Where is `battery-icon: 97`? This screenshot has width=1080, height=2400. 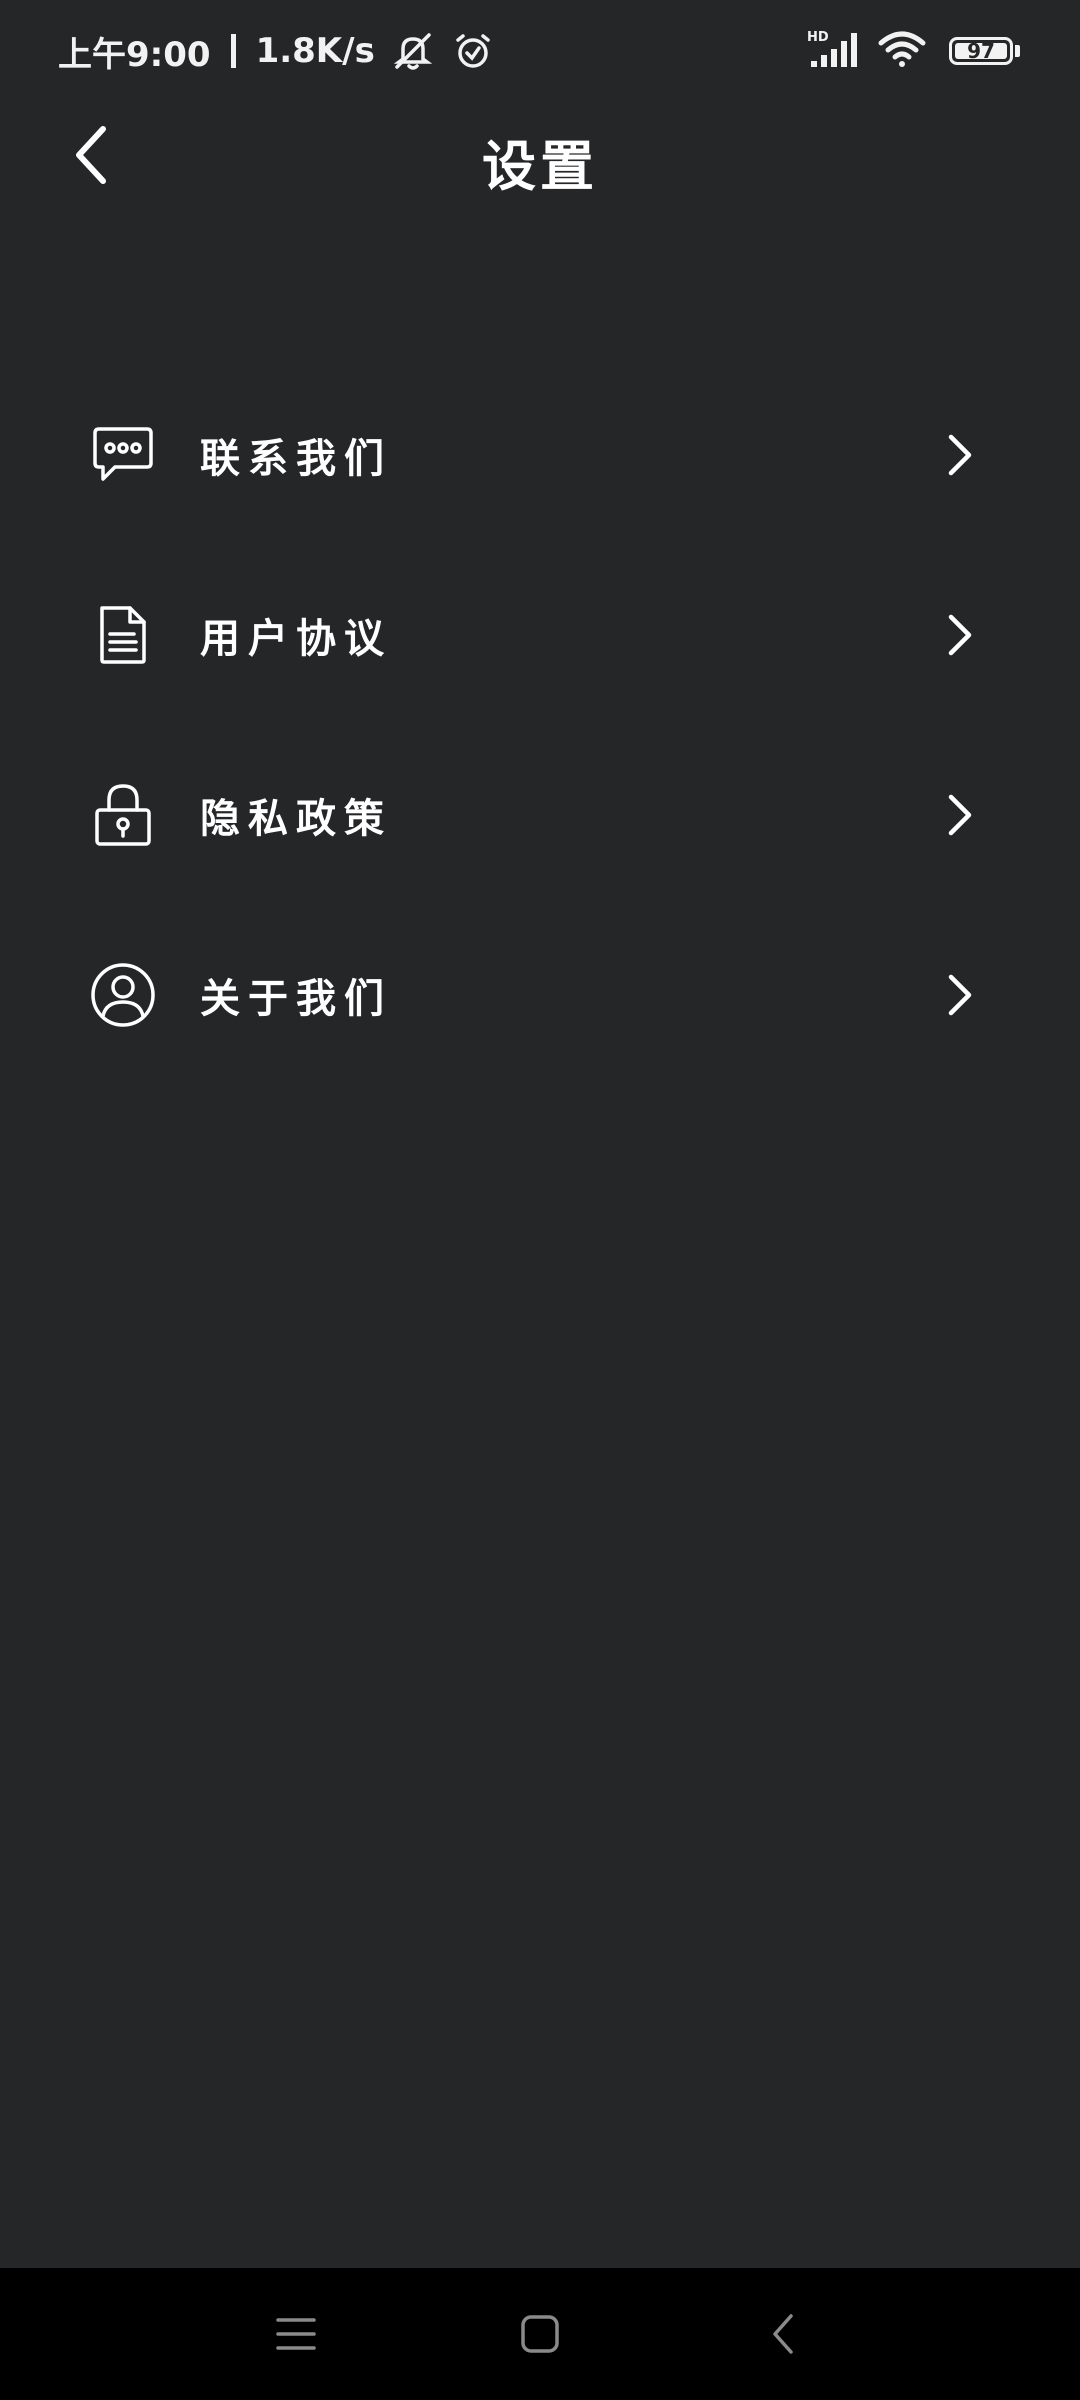
battery-icon: 97 is located at coordinates (981, 51).